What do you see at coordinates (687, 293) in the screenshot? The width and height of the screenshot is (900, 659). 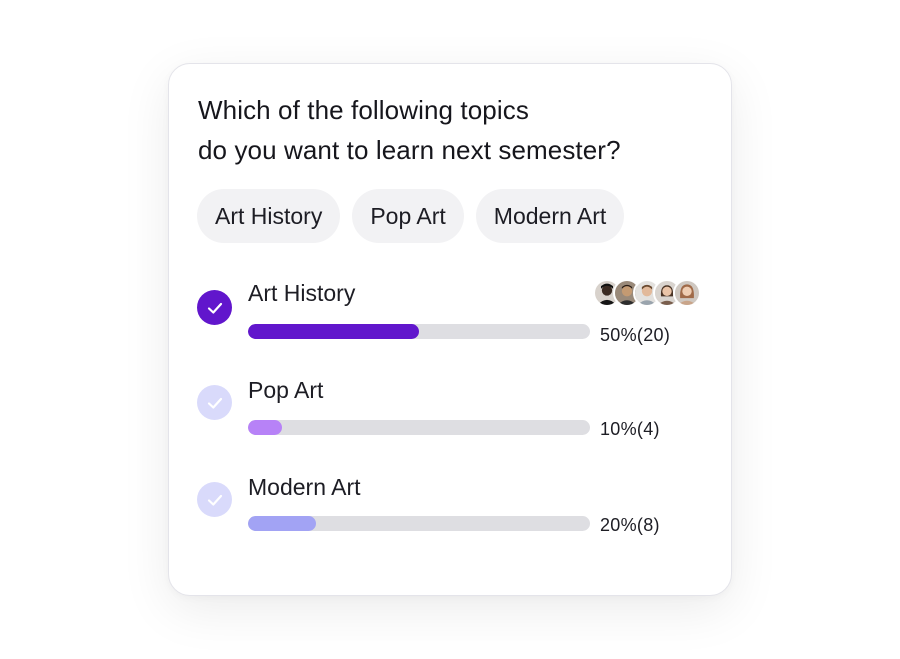 I see `voter-avatar` at bounding box center [687, 293].